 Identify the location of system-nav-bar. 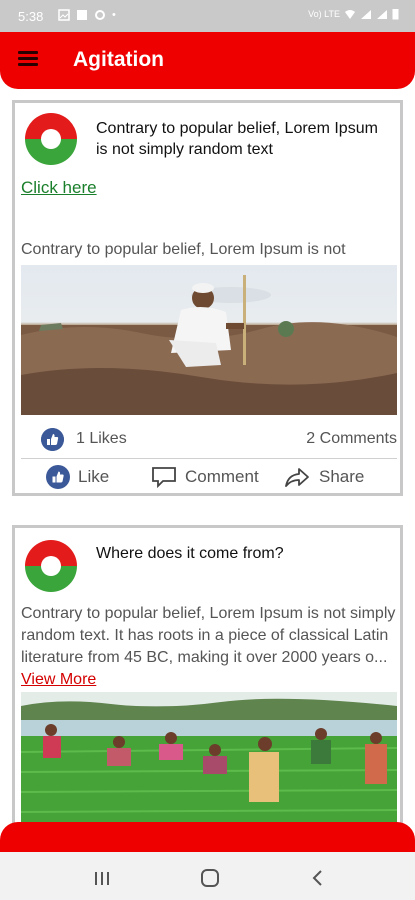
(207, 876).